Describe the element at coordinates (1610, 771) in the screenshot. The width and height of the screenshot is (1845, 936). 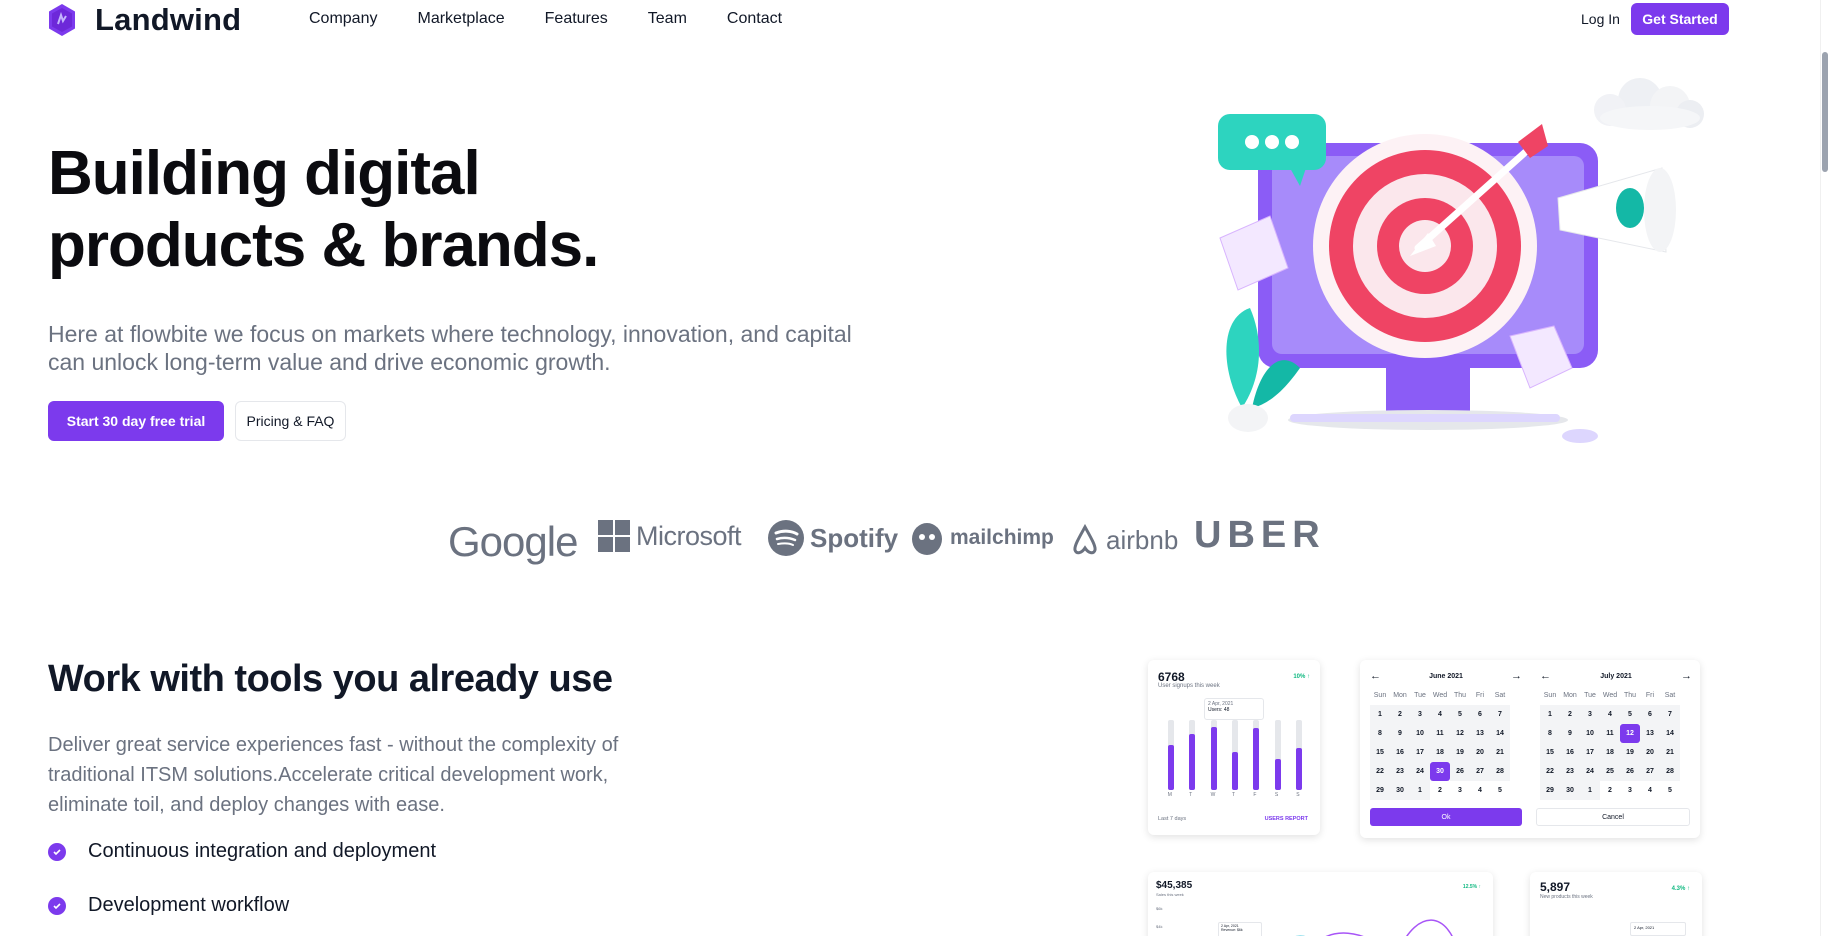
I see `calendar-day: 25` at that location.